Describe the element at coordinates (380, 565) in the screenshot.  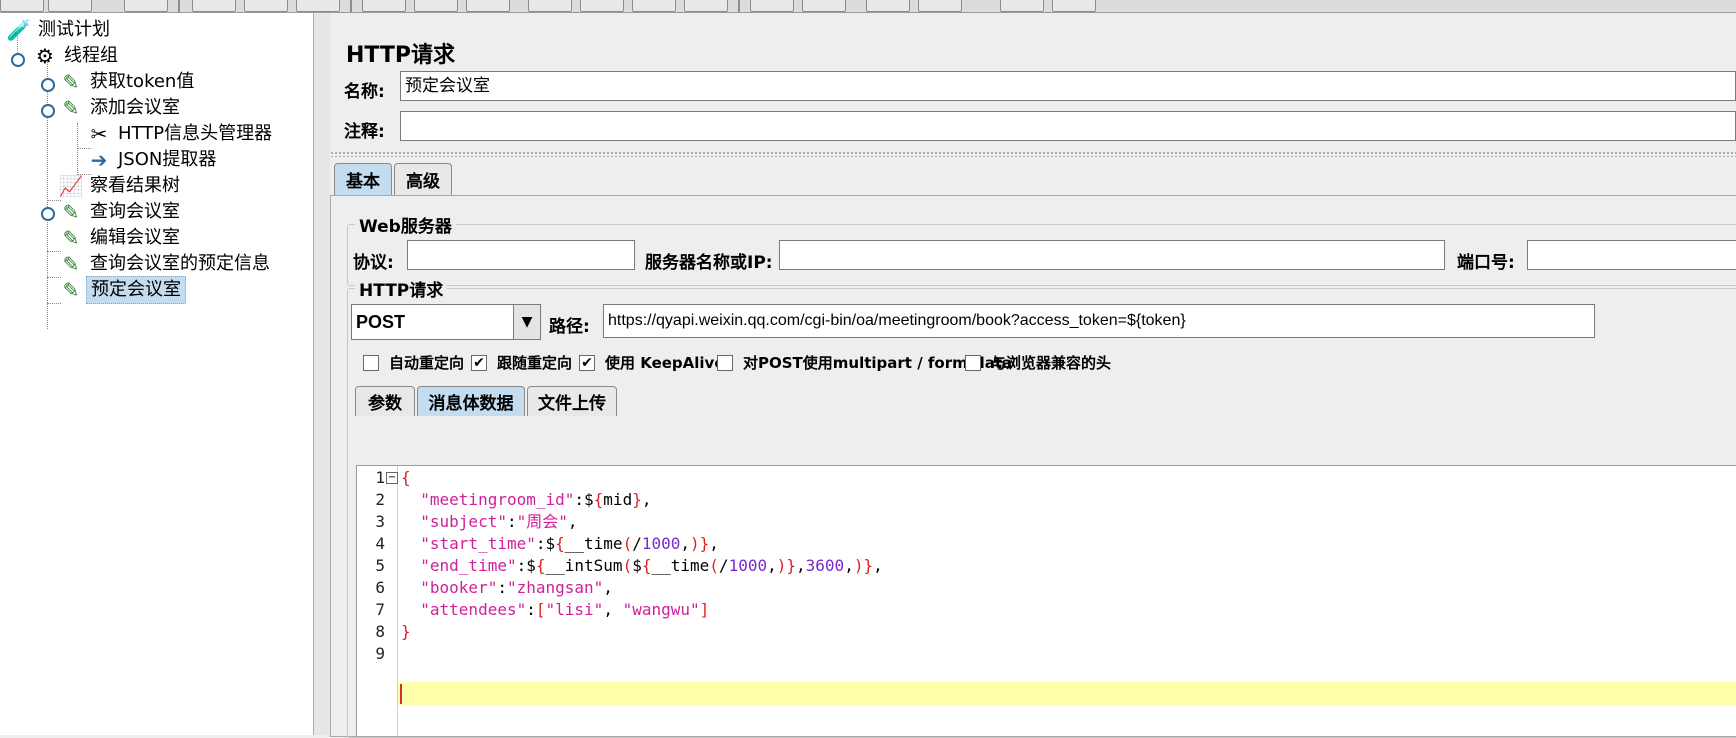
I see `line-number: 5` at that location.